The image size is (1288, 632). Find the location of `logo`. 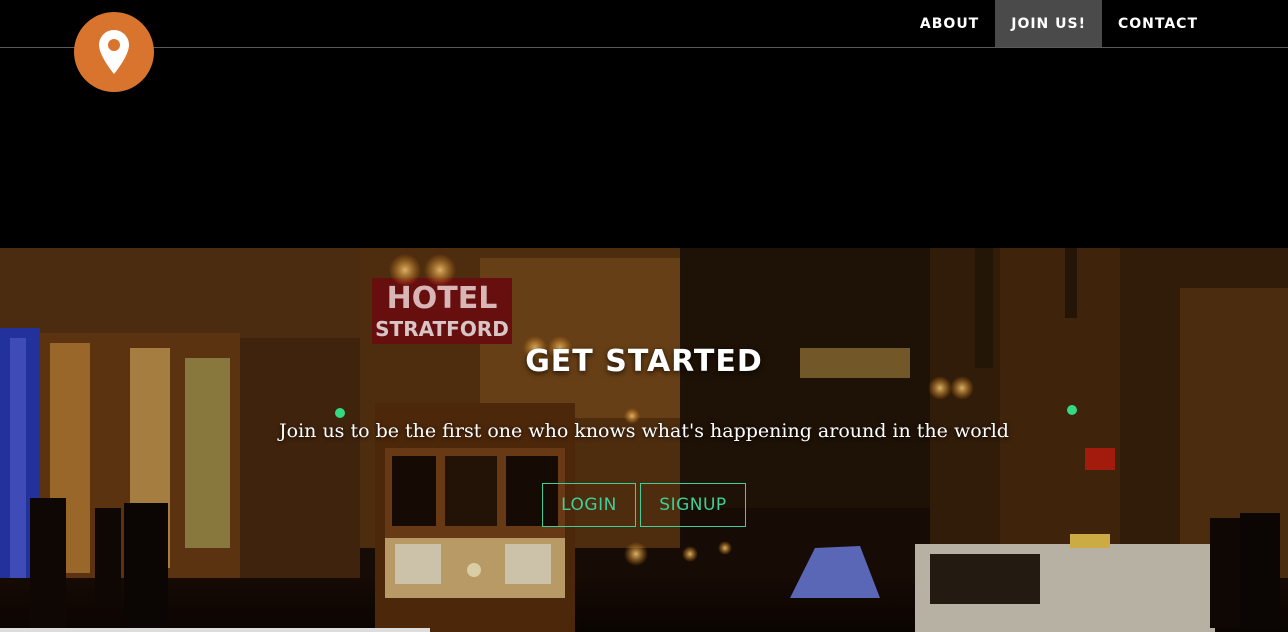

logo is located at coordinates (114, 52).